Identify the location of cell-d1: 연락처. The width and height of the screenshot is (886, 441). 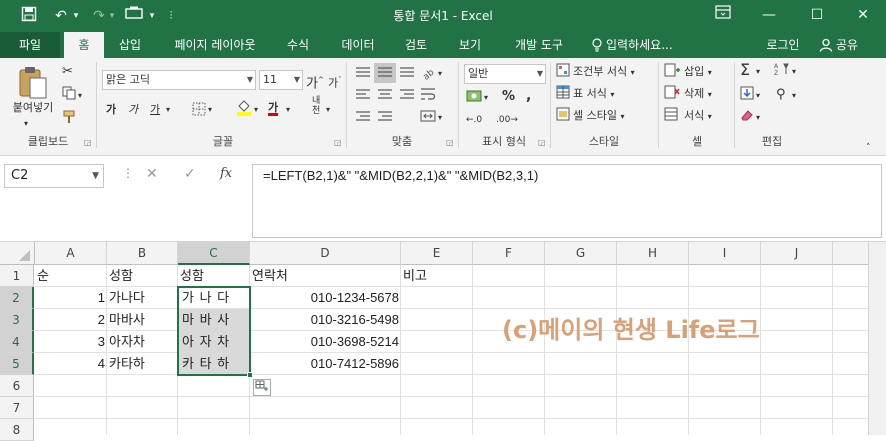
(270, 276).